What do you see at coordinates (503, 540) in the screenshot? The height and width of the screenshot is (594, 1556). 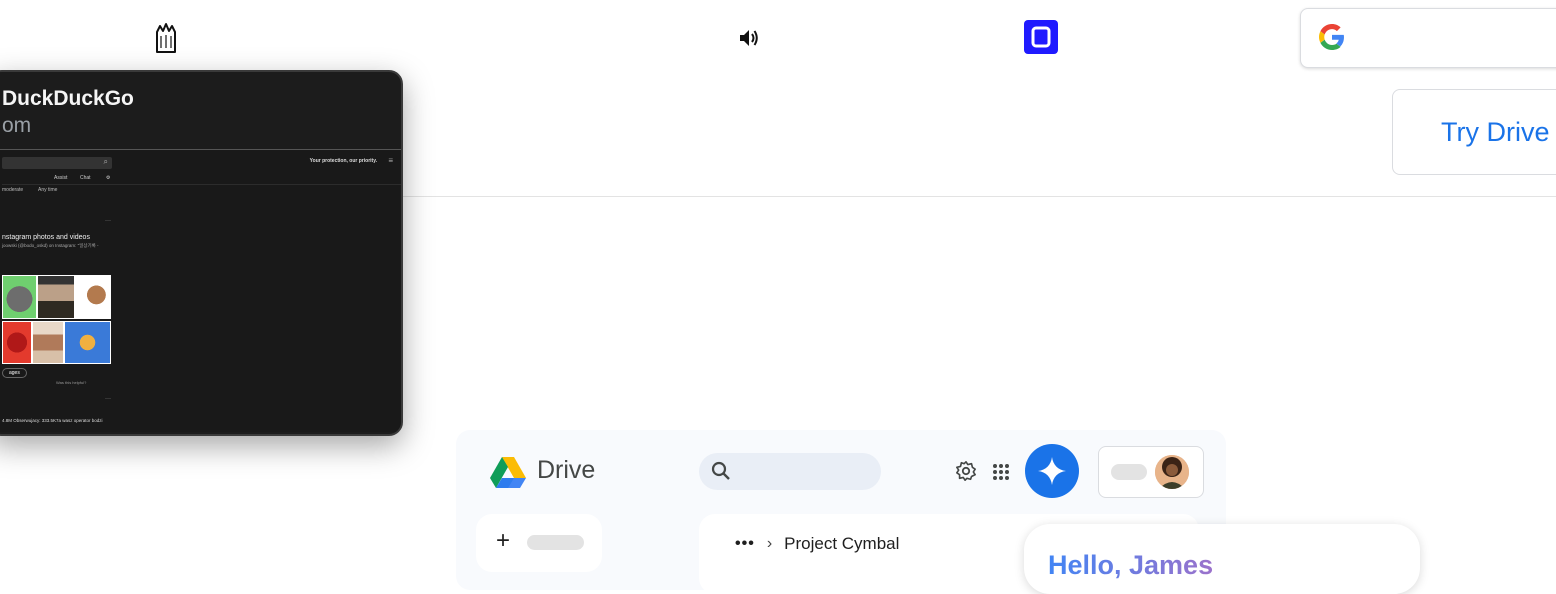 I see `plus-icon: +` at bounding box center [503, 540].